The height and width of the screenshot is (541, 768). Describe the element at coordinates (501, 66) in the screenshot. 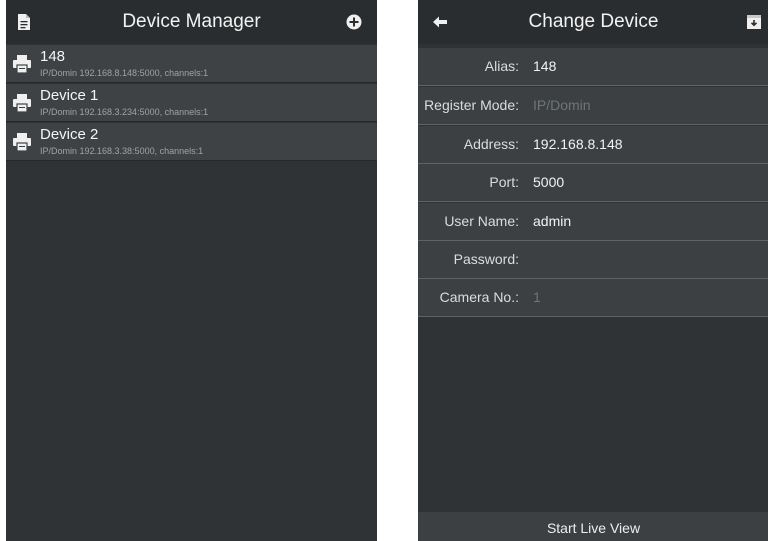

I see `alias-label: Alias:` at that location.